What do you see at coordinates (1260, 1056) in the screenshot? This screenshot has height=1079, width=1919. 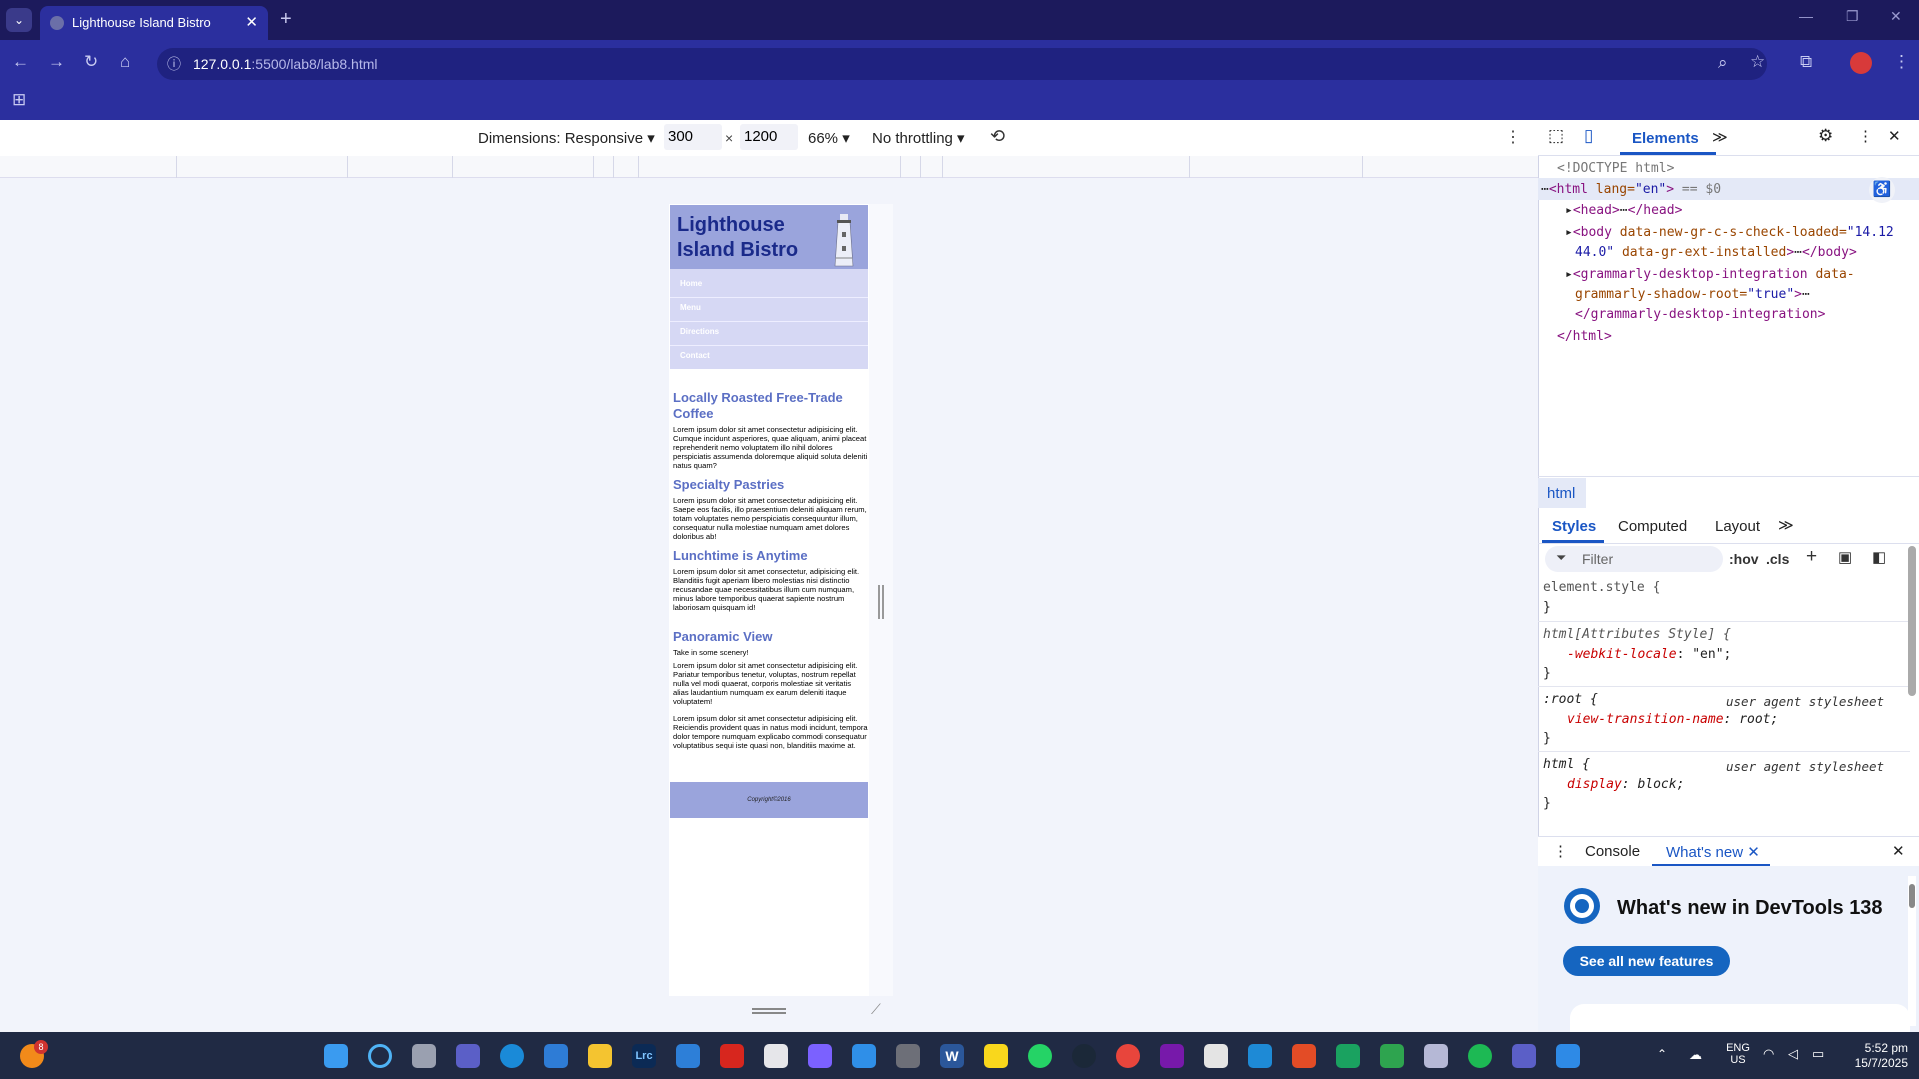 I see `vscode-icon` at bounding box center [1260, 1056].